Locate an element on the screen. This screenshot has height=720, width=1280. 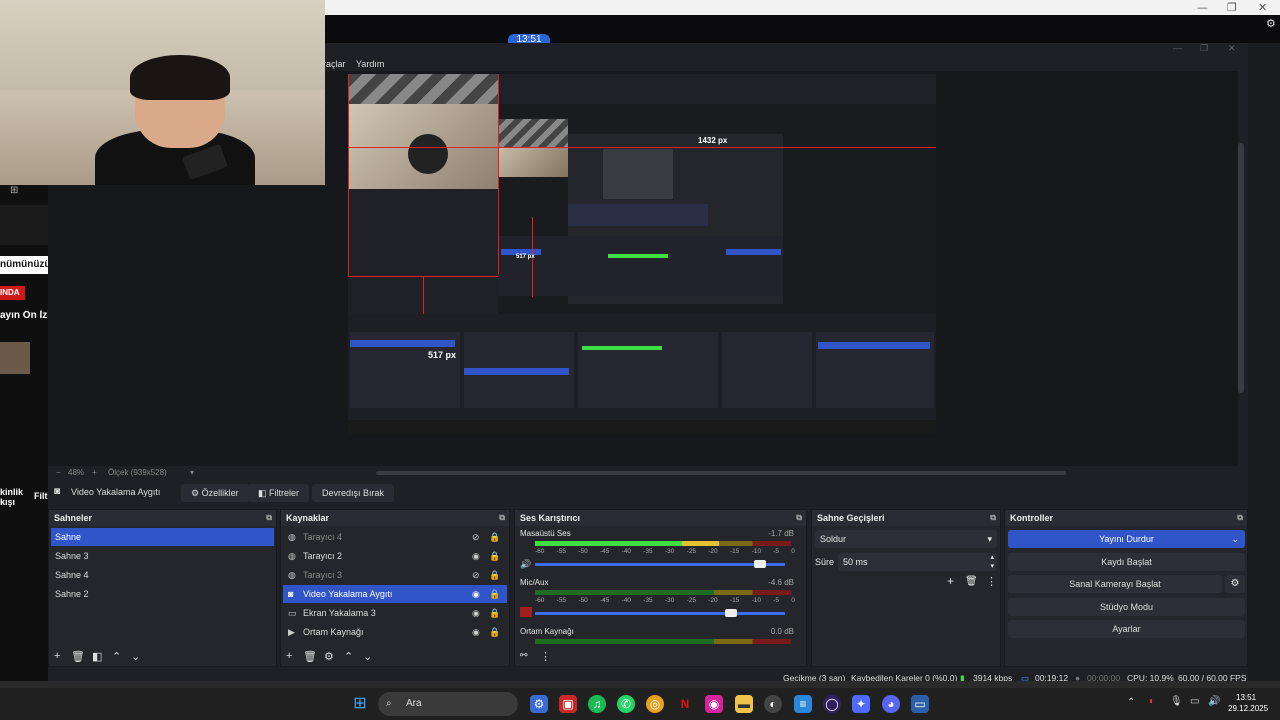
tray-app-icon: ◐ is located at coordinates (1152, 701).